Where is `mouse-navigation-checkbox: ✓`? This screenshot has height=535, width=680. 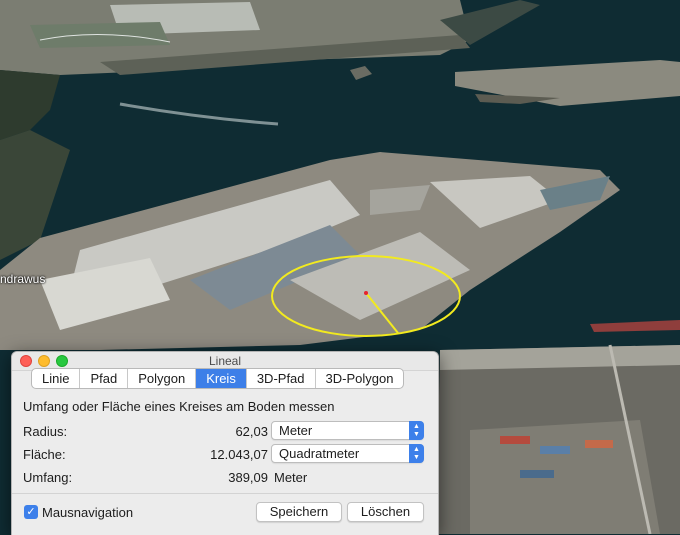
mouse-navigation-checkbox: ✓ is located at coordinates (31, 512).